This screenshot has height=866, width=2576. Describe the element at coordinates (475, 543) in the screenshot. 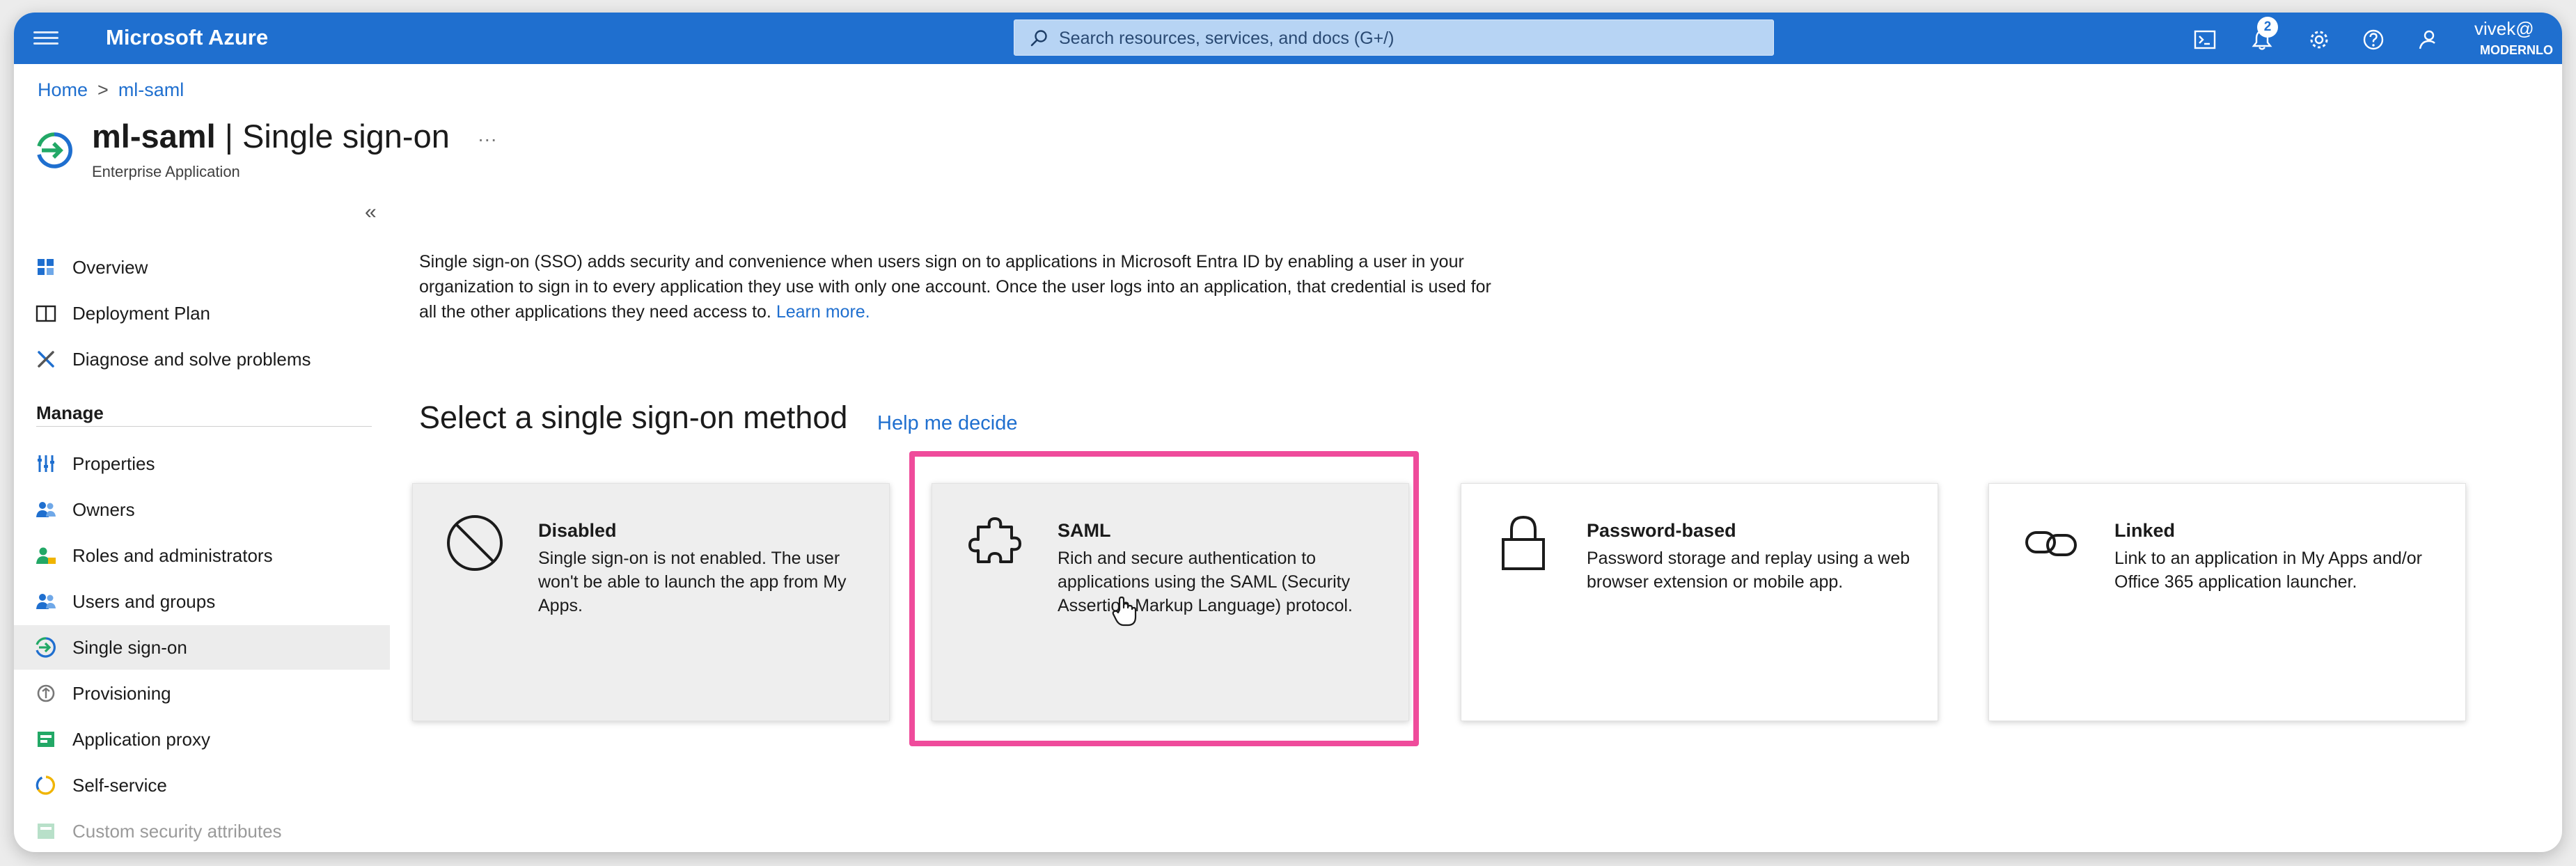

I see `prohibited-icon` at that location.